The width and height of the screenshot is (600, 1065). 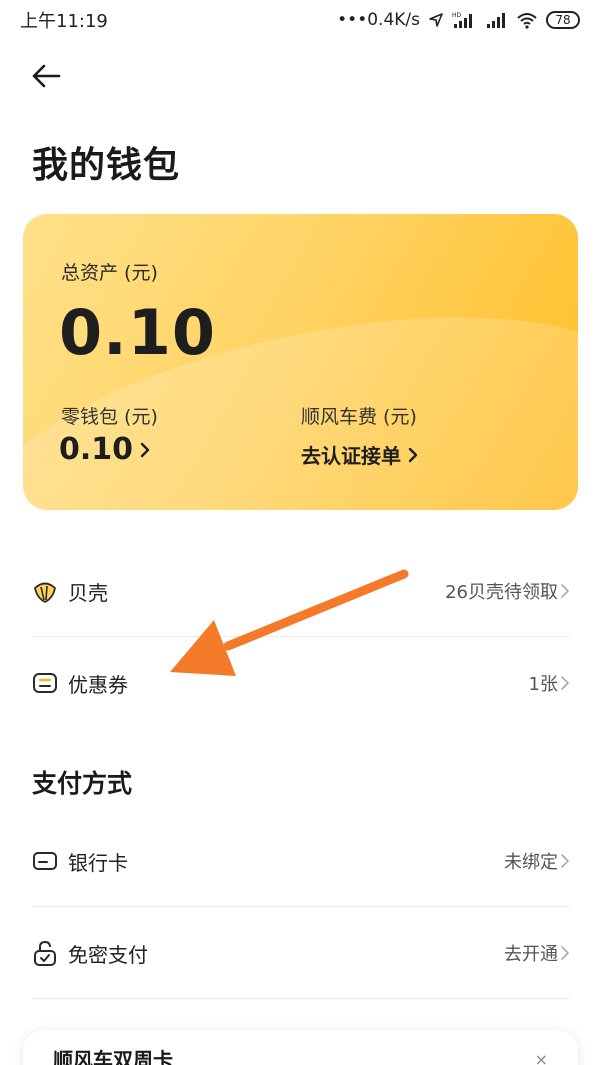 I want to click on total-assets-value: 0.10, so click(x=137, y=332).